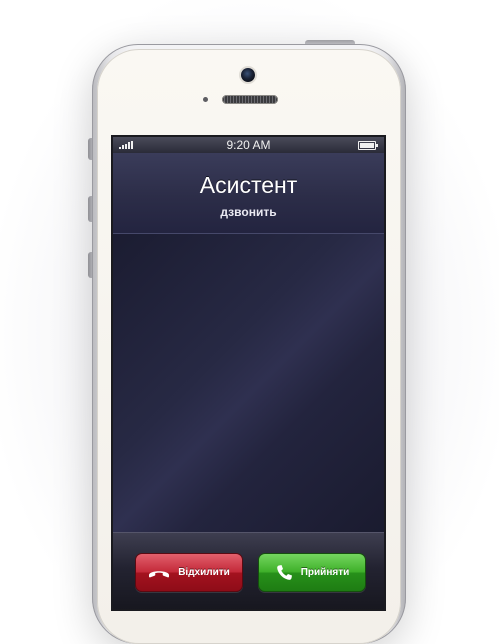 This screenshot has height=644, width=499. What do you see at coordinates (159, 573) in the screenshot?
I see `phone-hangup-icon` at bounding box center [159, 573].